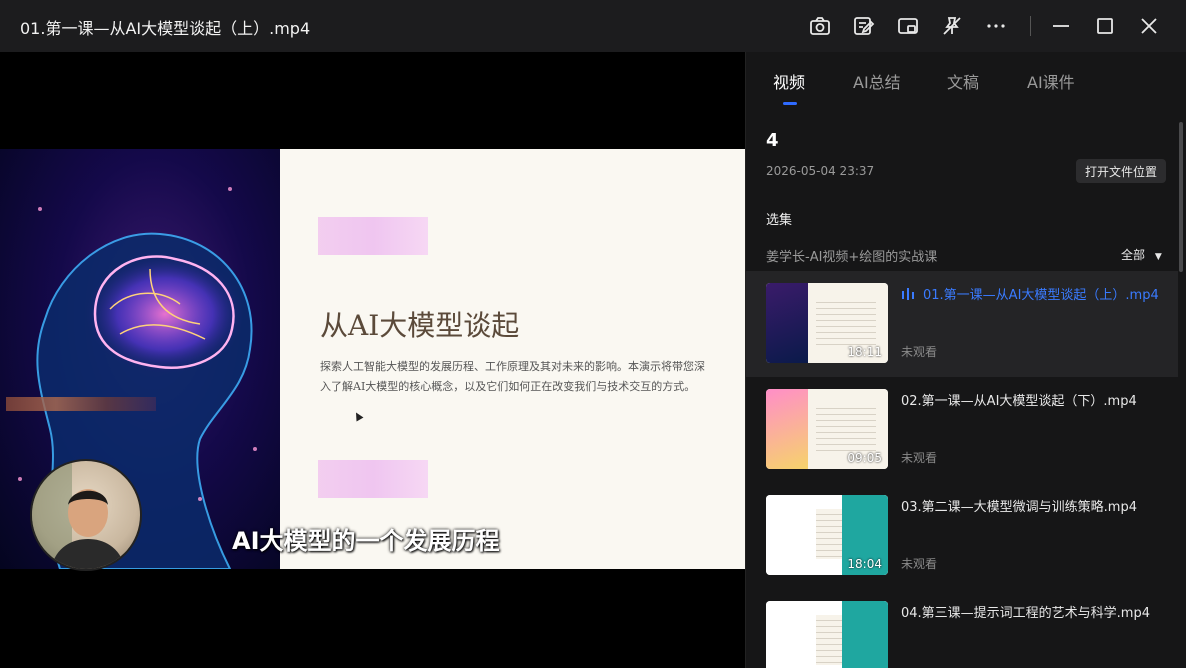 Image resolution: width=1186 pixels, height=668 pixels. I want to click on episode-item: 09:05 02.第一课—从AI大模型谈起（下）.mp4 未观看, so click(962, 430).